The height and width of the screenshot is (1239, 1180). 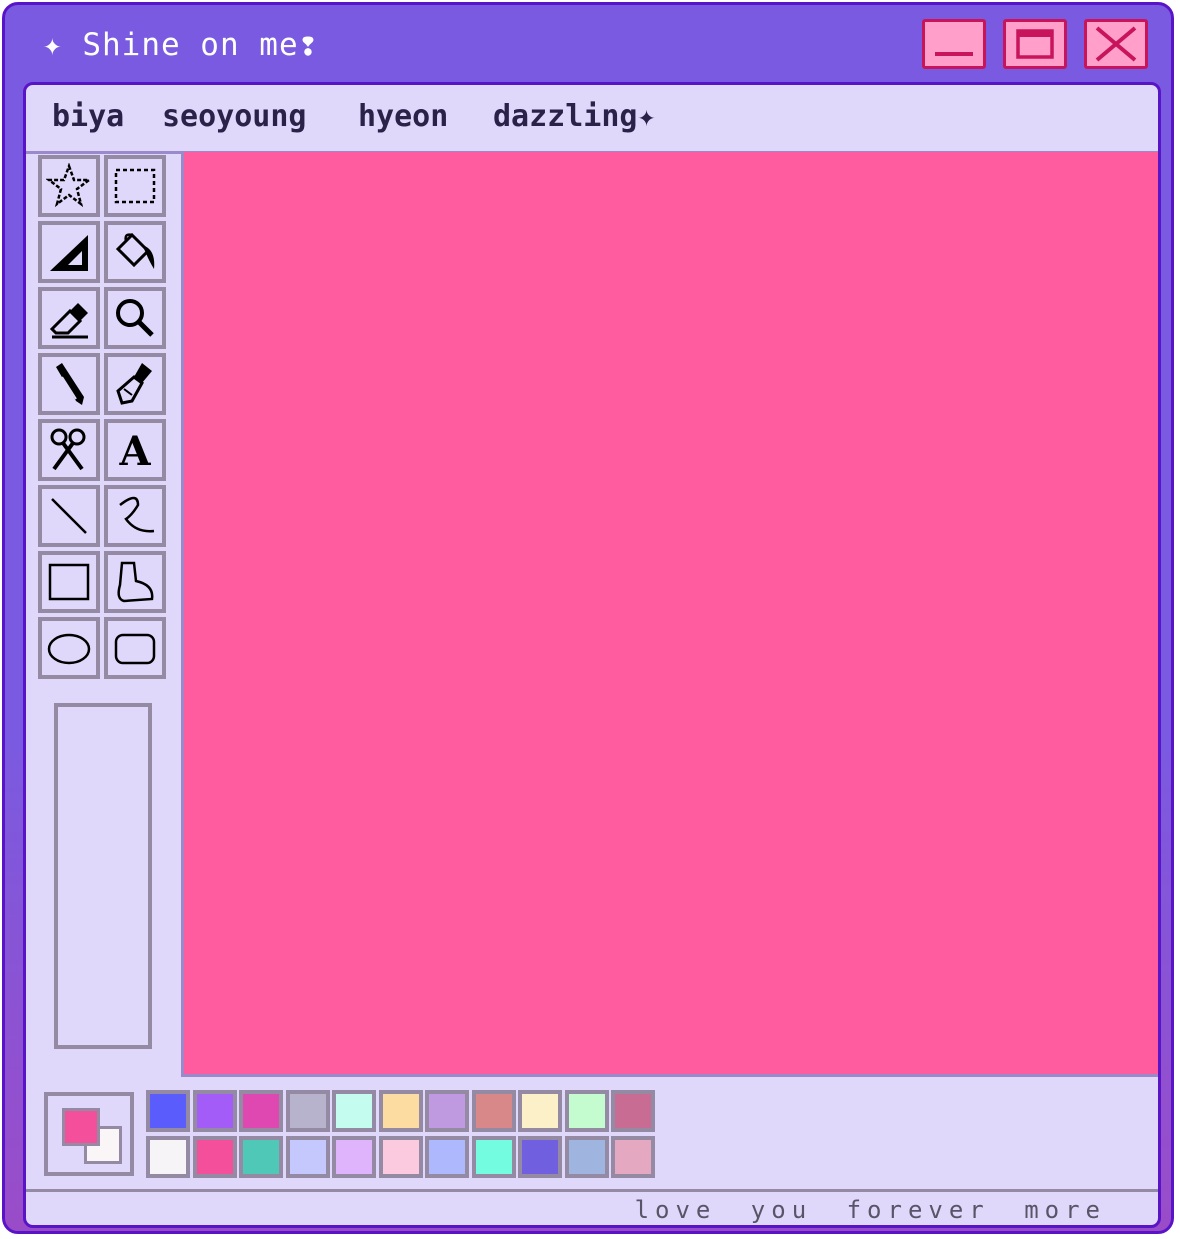 I want to click on color-palette-area, so click(x=592, y=1132).